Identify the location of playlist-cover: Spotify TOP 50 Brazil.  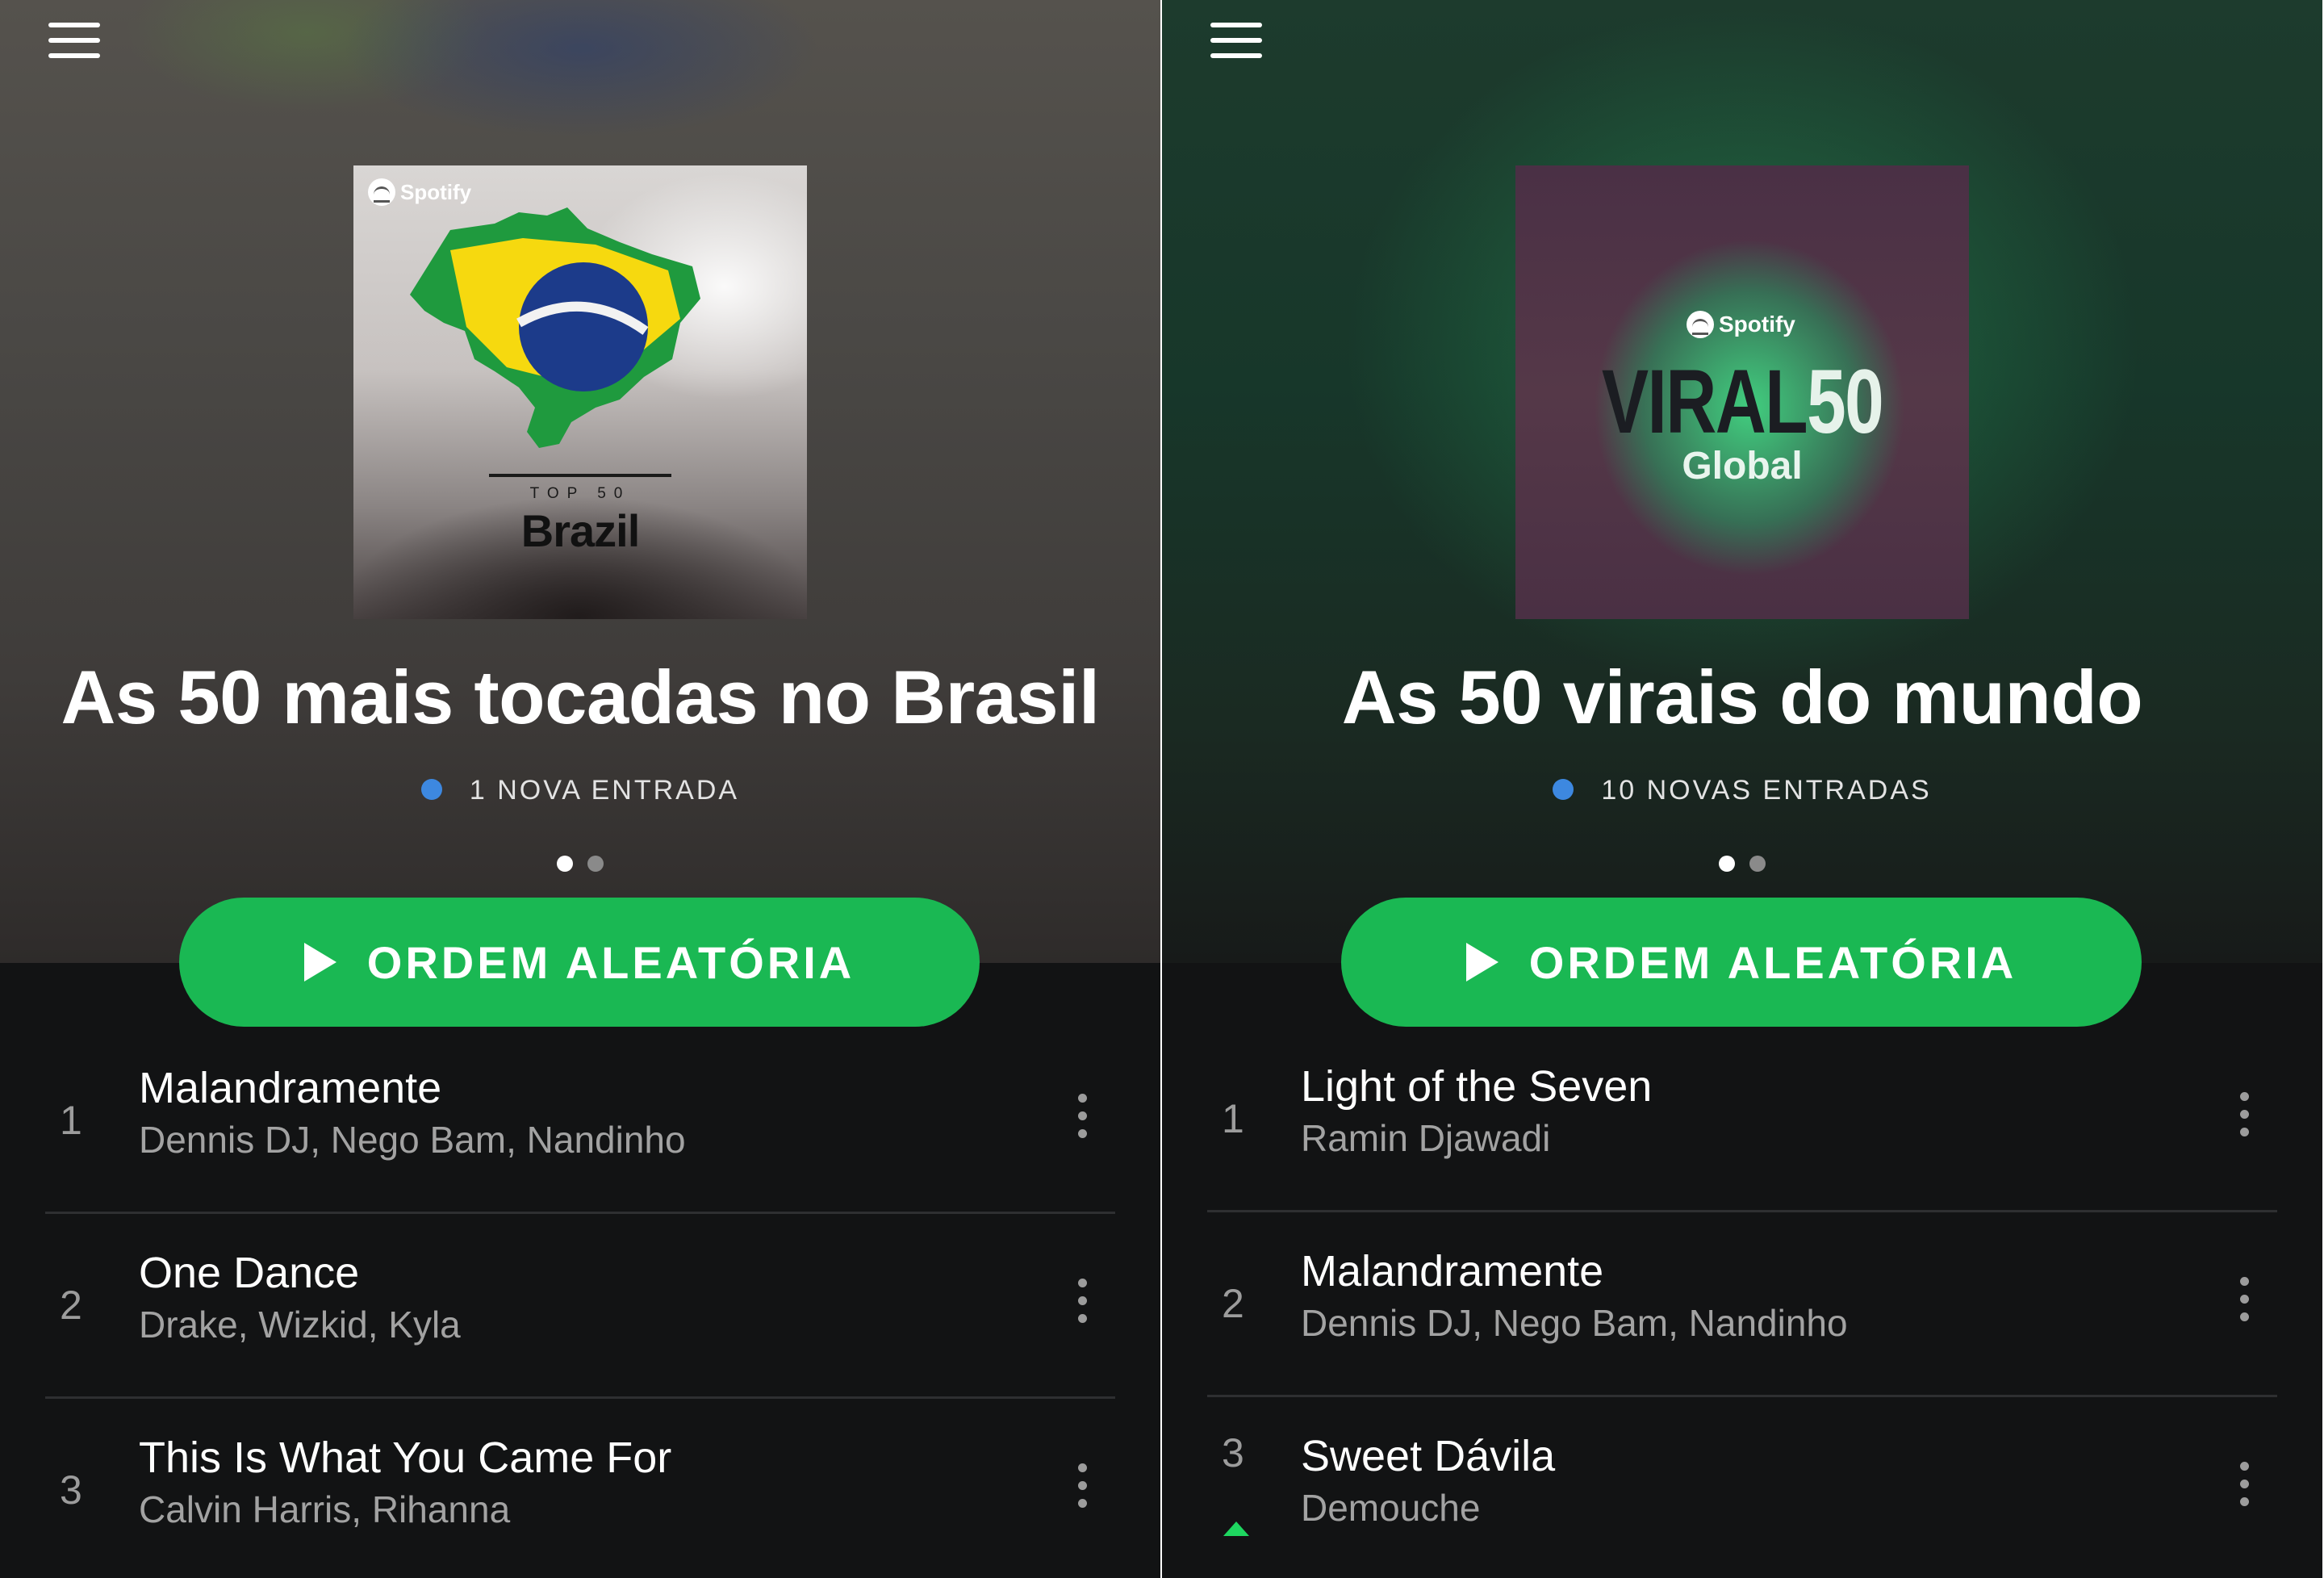
(580, 392).